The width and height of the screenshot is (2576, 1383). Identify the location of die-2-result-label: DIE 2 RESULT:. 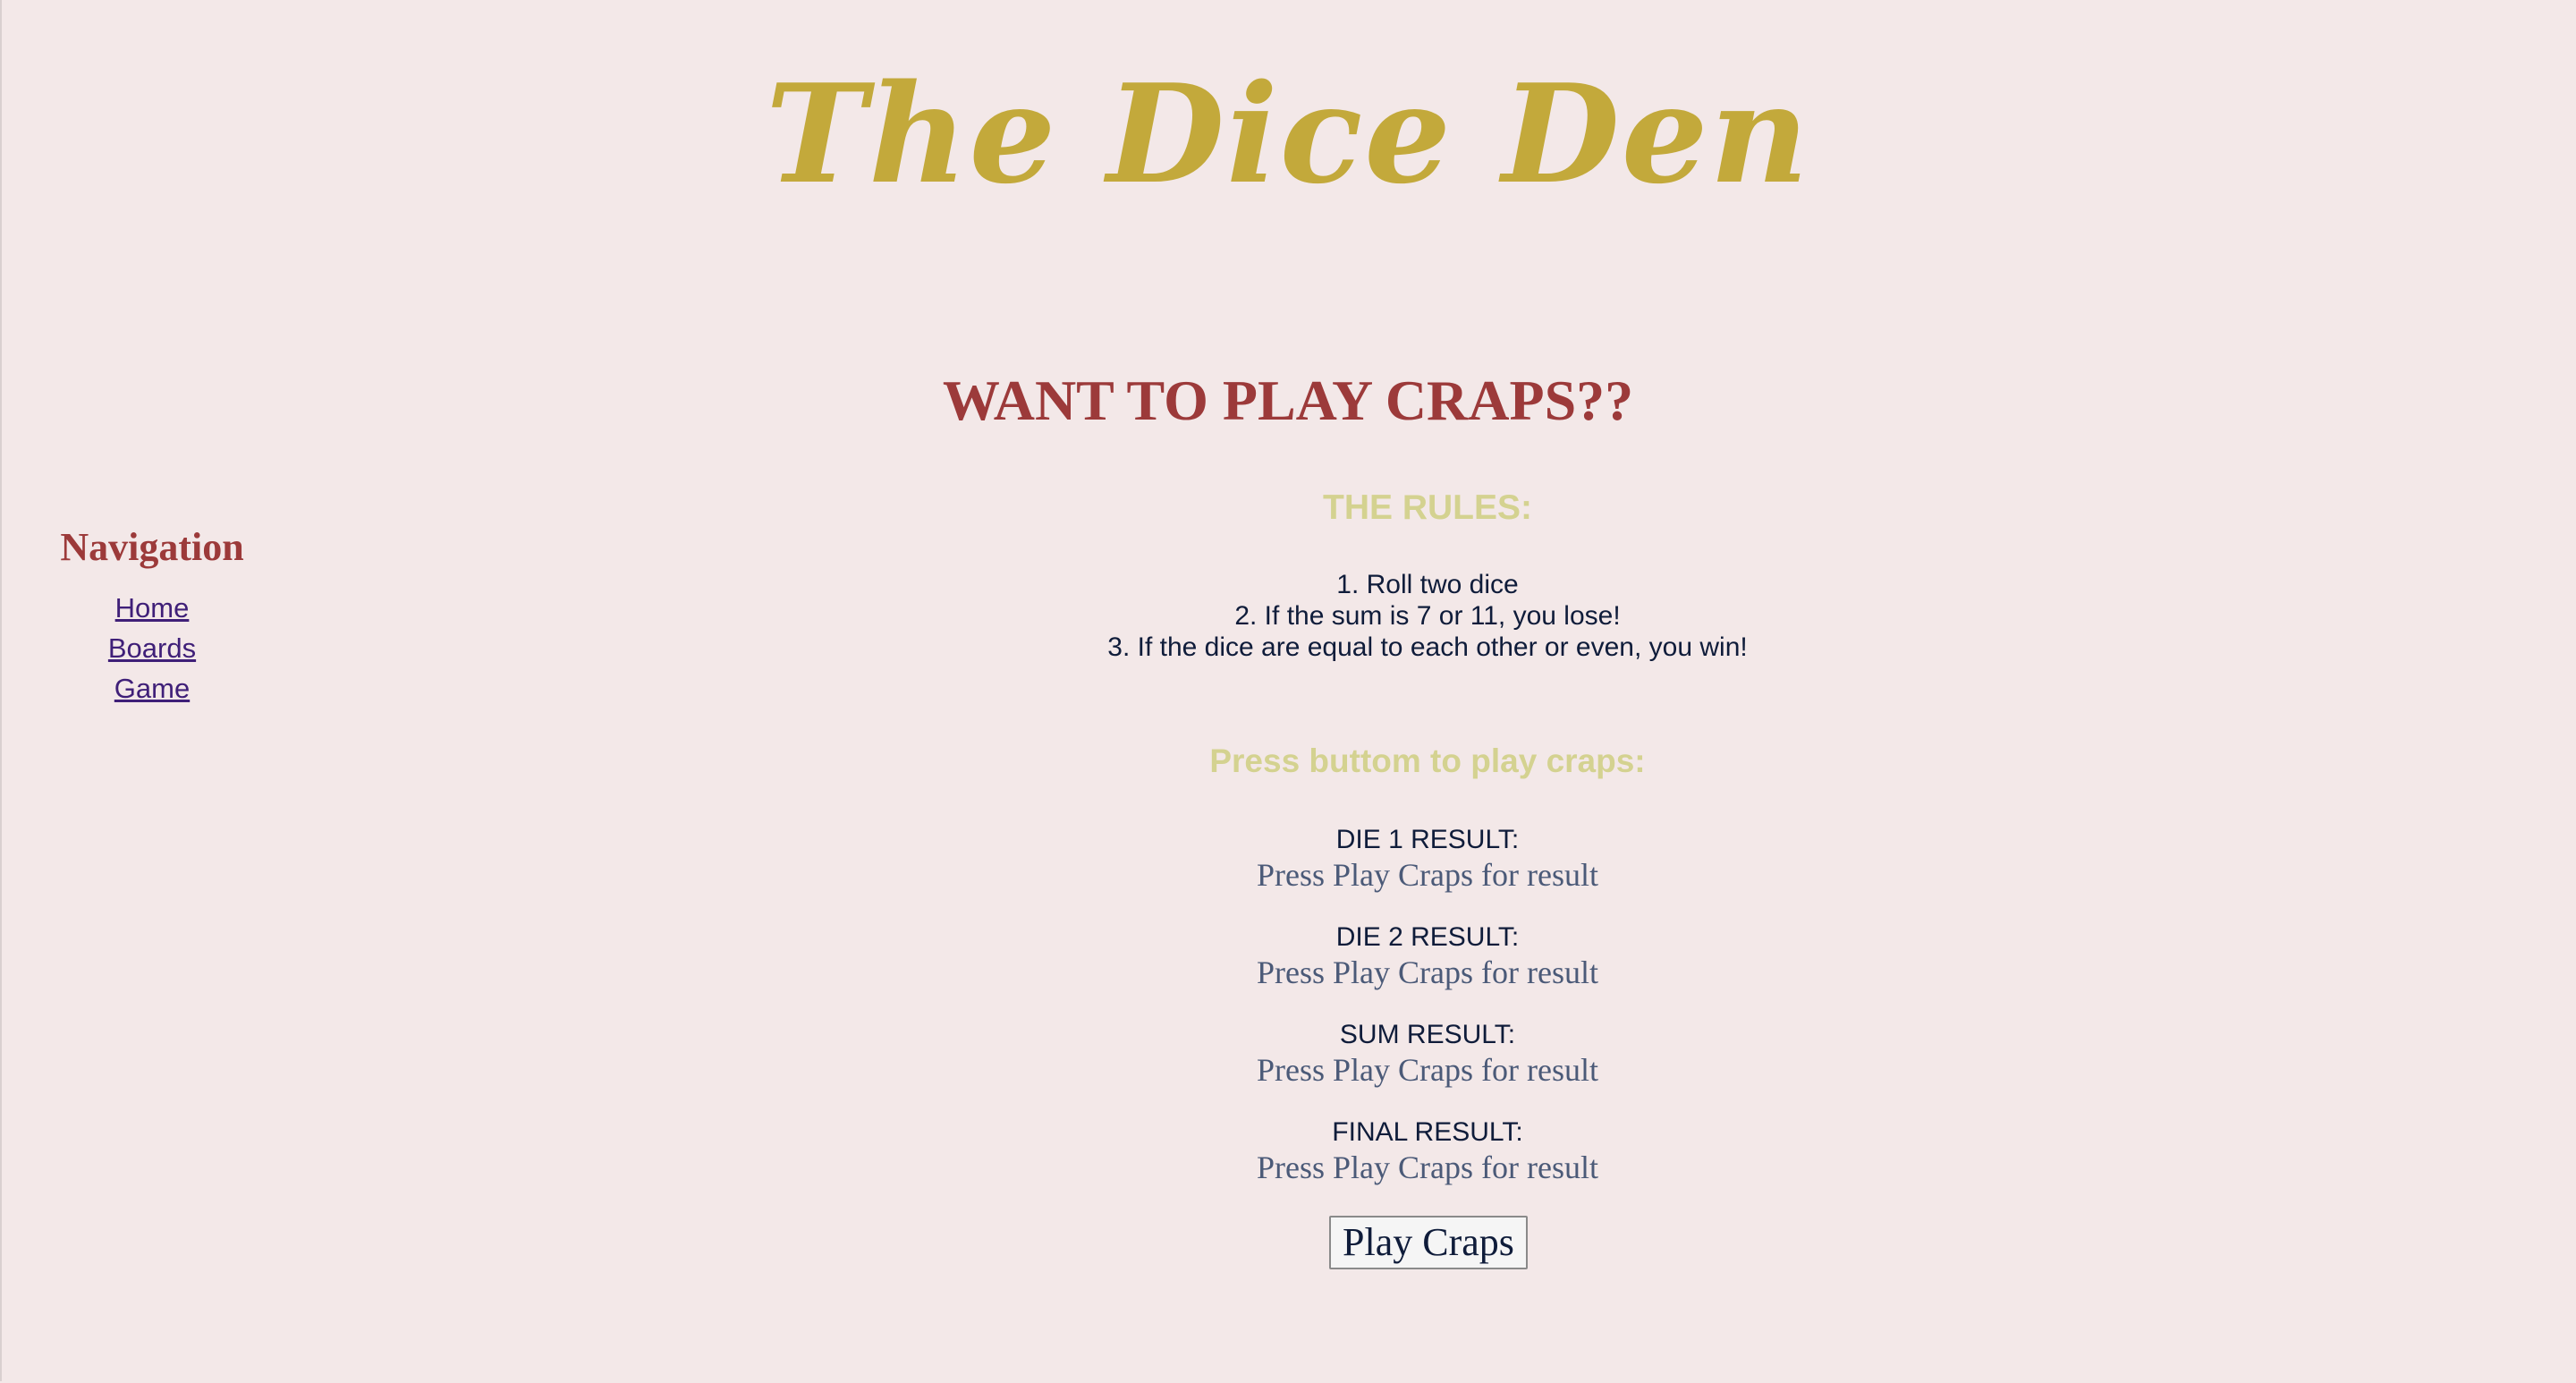
(1427, 937).